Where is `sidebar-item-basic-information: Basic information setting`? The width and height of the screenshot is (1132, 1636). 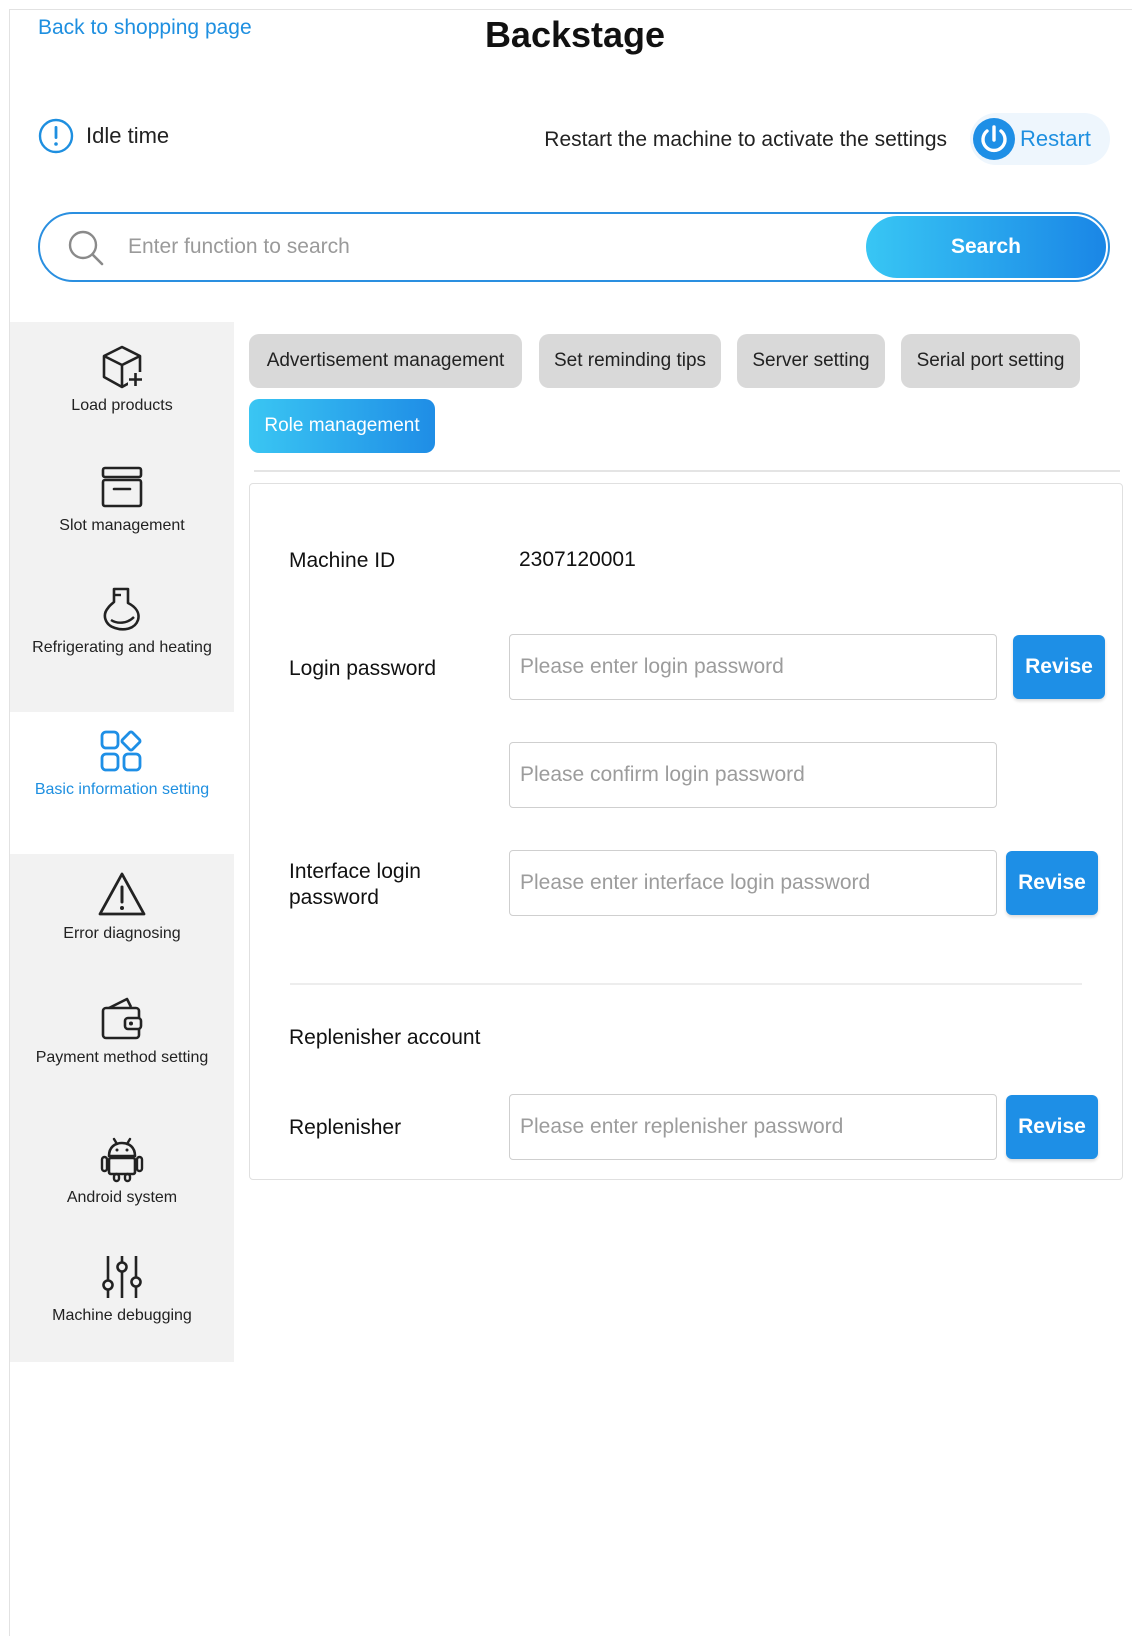 sidebar-item-basic-information: Basic information setting is located at coordinates (122, 783).